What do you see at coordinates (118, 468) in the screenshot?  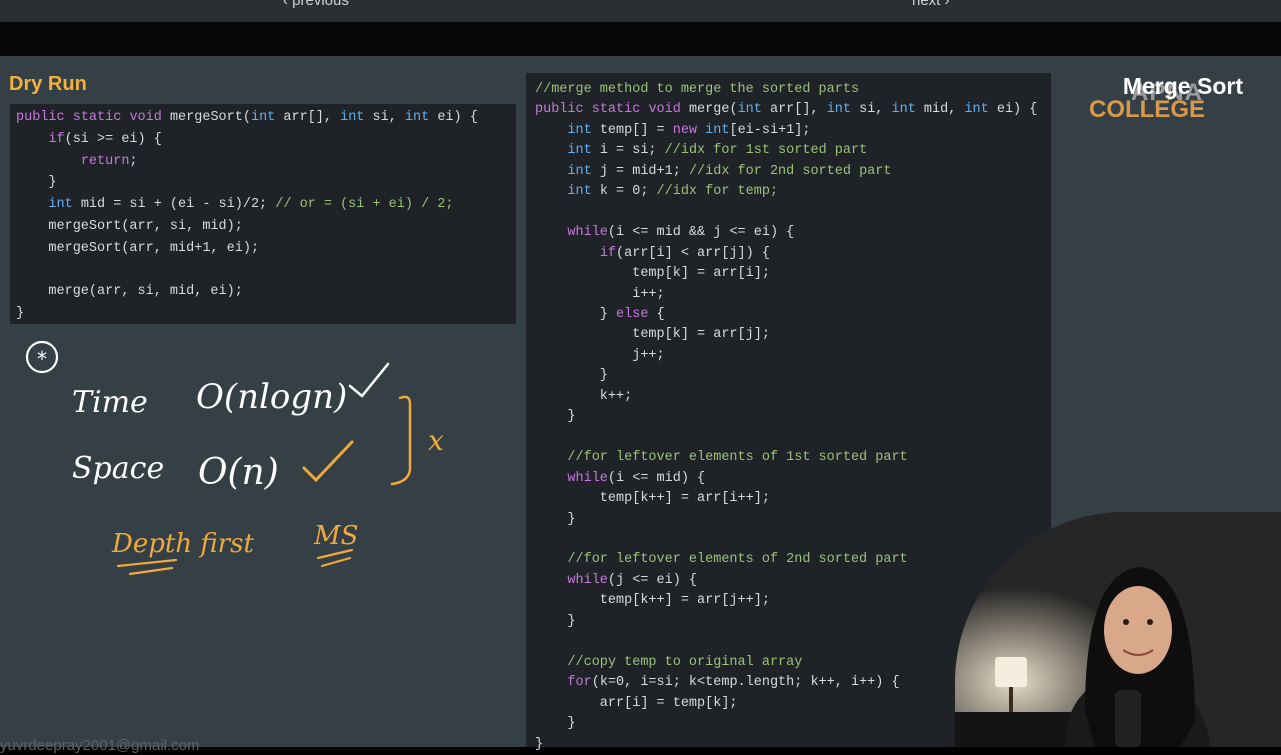 I see `space-label: Space` at bounding box center [118, 468].